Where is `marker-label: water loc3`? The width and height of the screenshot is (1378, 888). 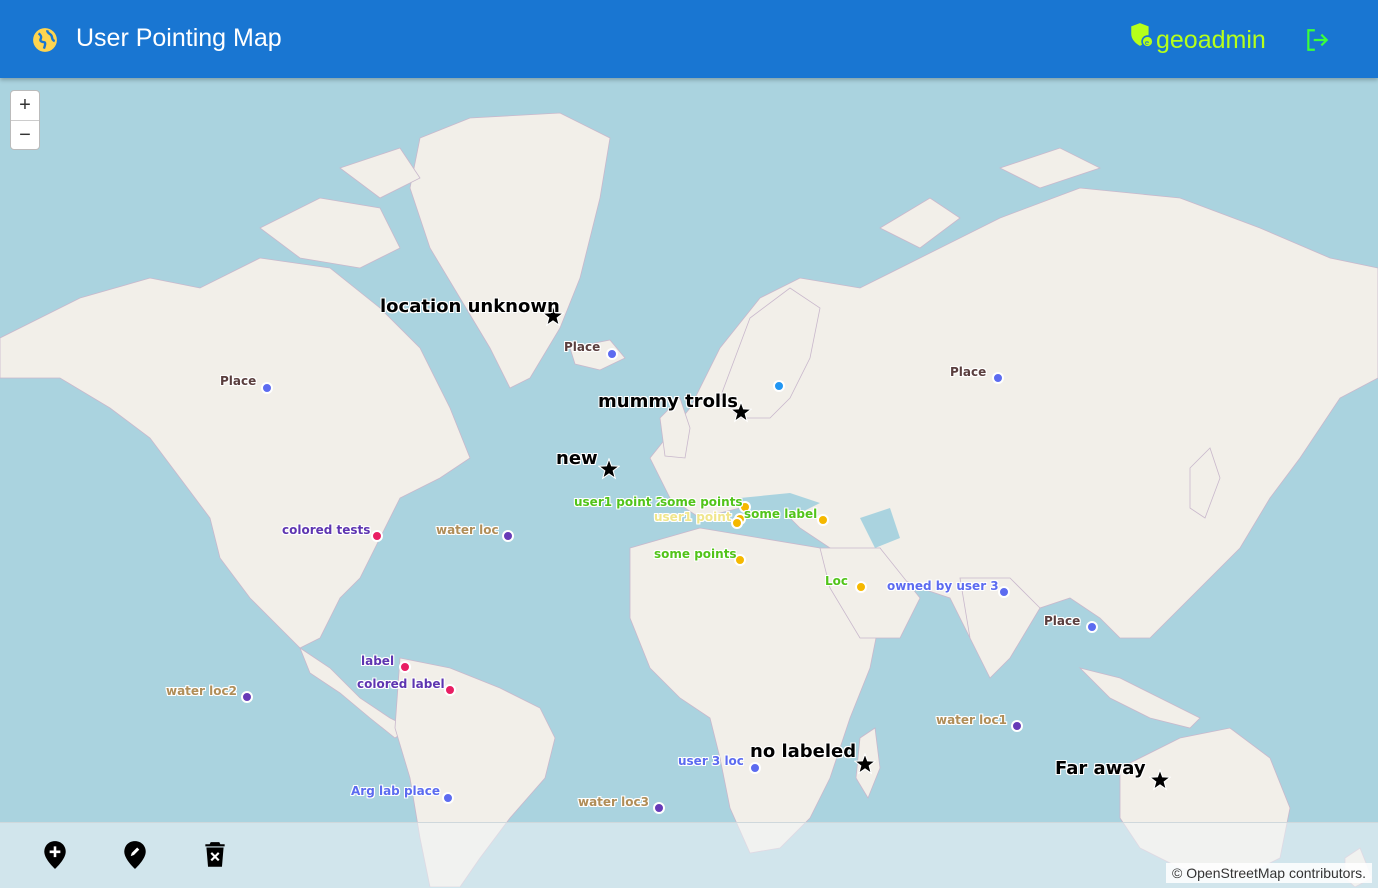 marker-label: water loc3 is located at coordinates (613, 802).